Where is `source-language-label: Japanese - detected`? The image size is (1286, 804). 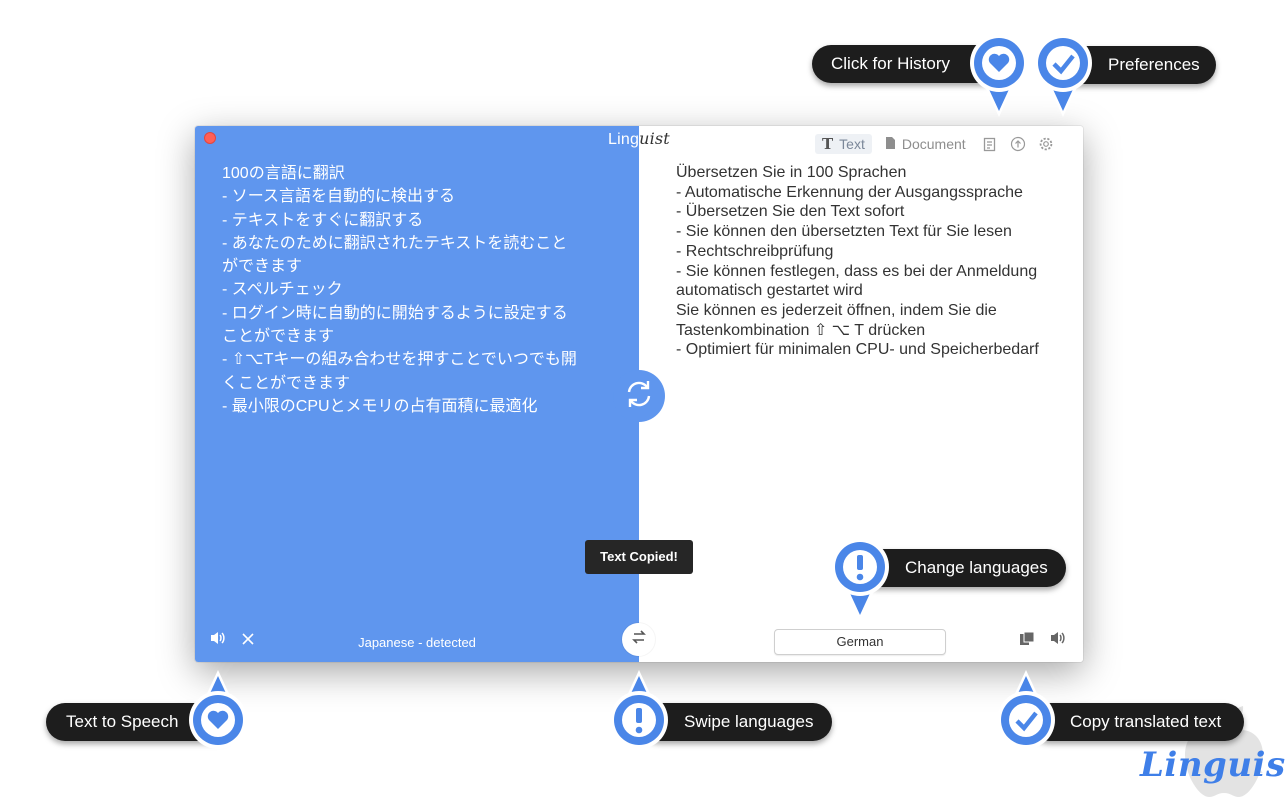 source-language-label: Japanese - detected is located at coordinates (417, 642).